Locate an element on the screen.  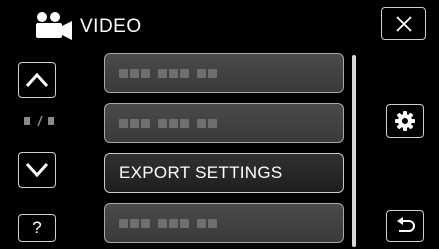
screen-title: VIDEO is located at coordinates (111, 26).